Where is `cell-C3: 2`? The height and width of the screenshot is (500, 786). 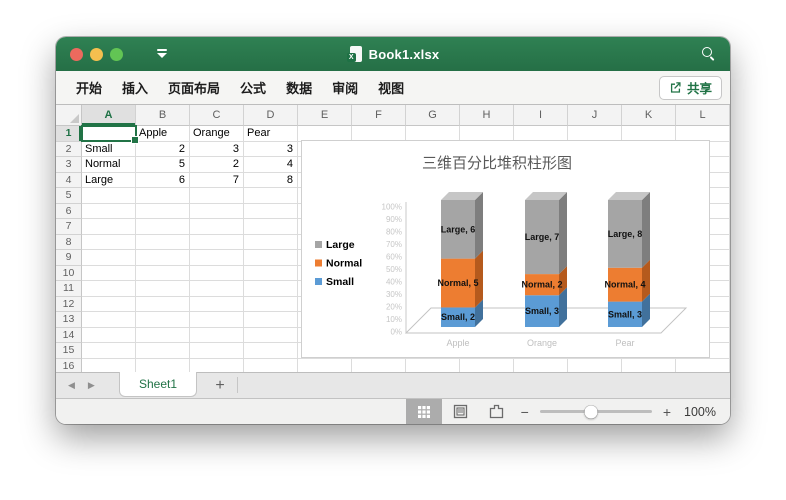
cell-C3: 2 is located at coordinates (217, 165).